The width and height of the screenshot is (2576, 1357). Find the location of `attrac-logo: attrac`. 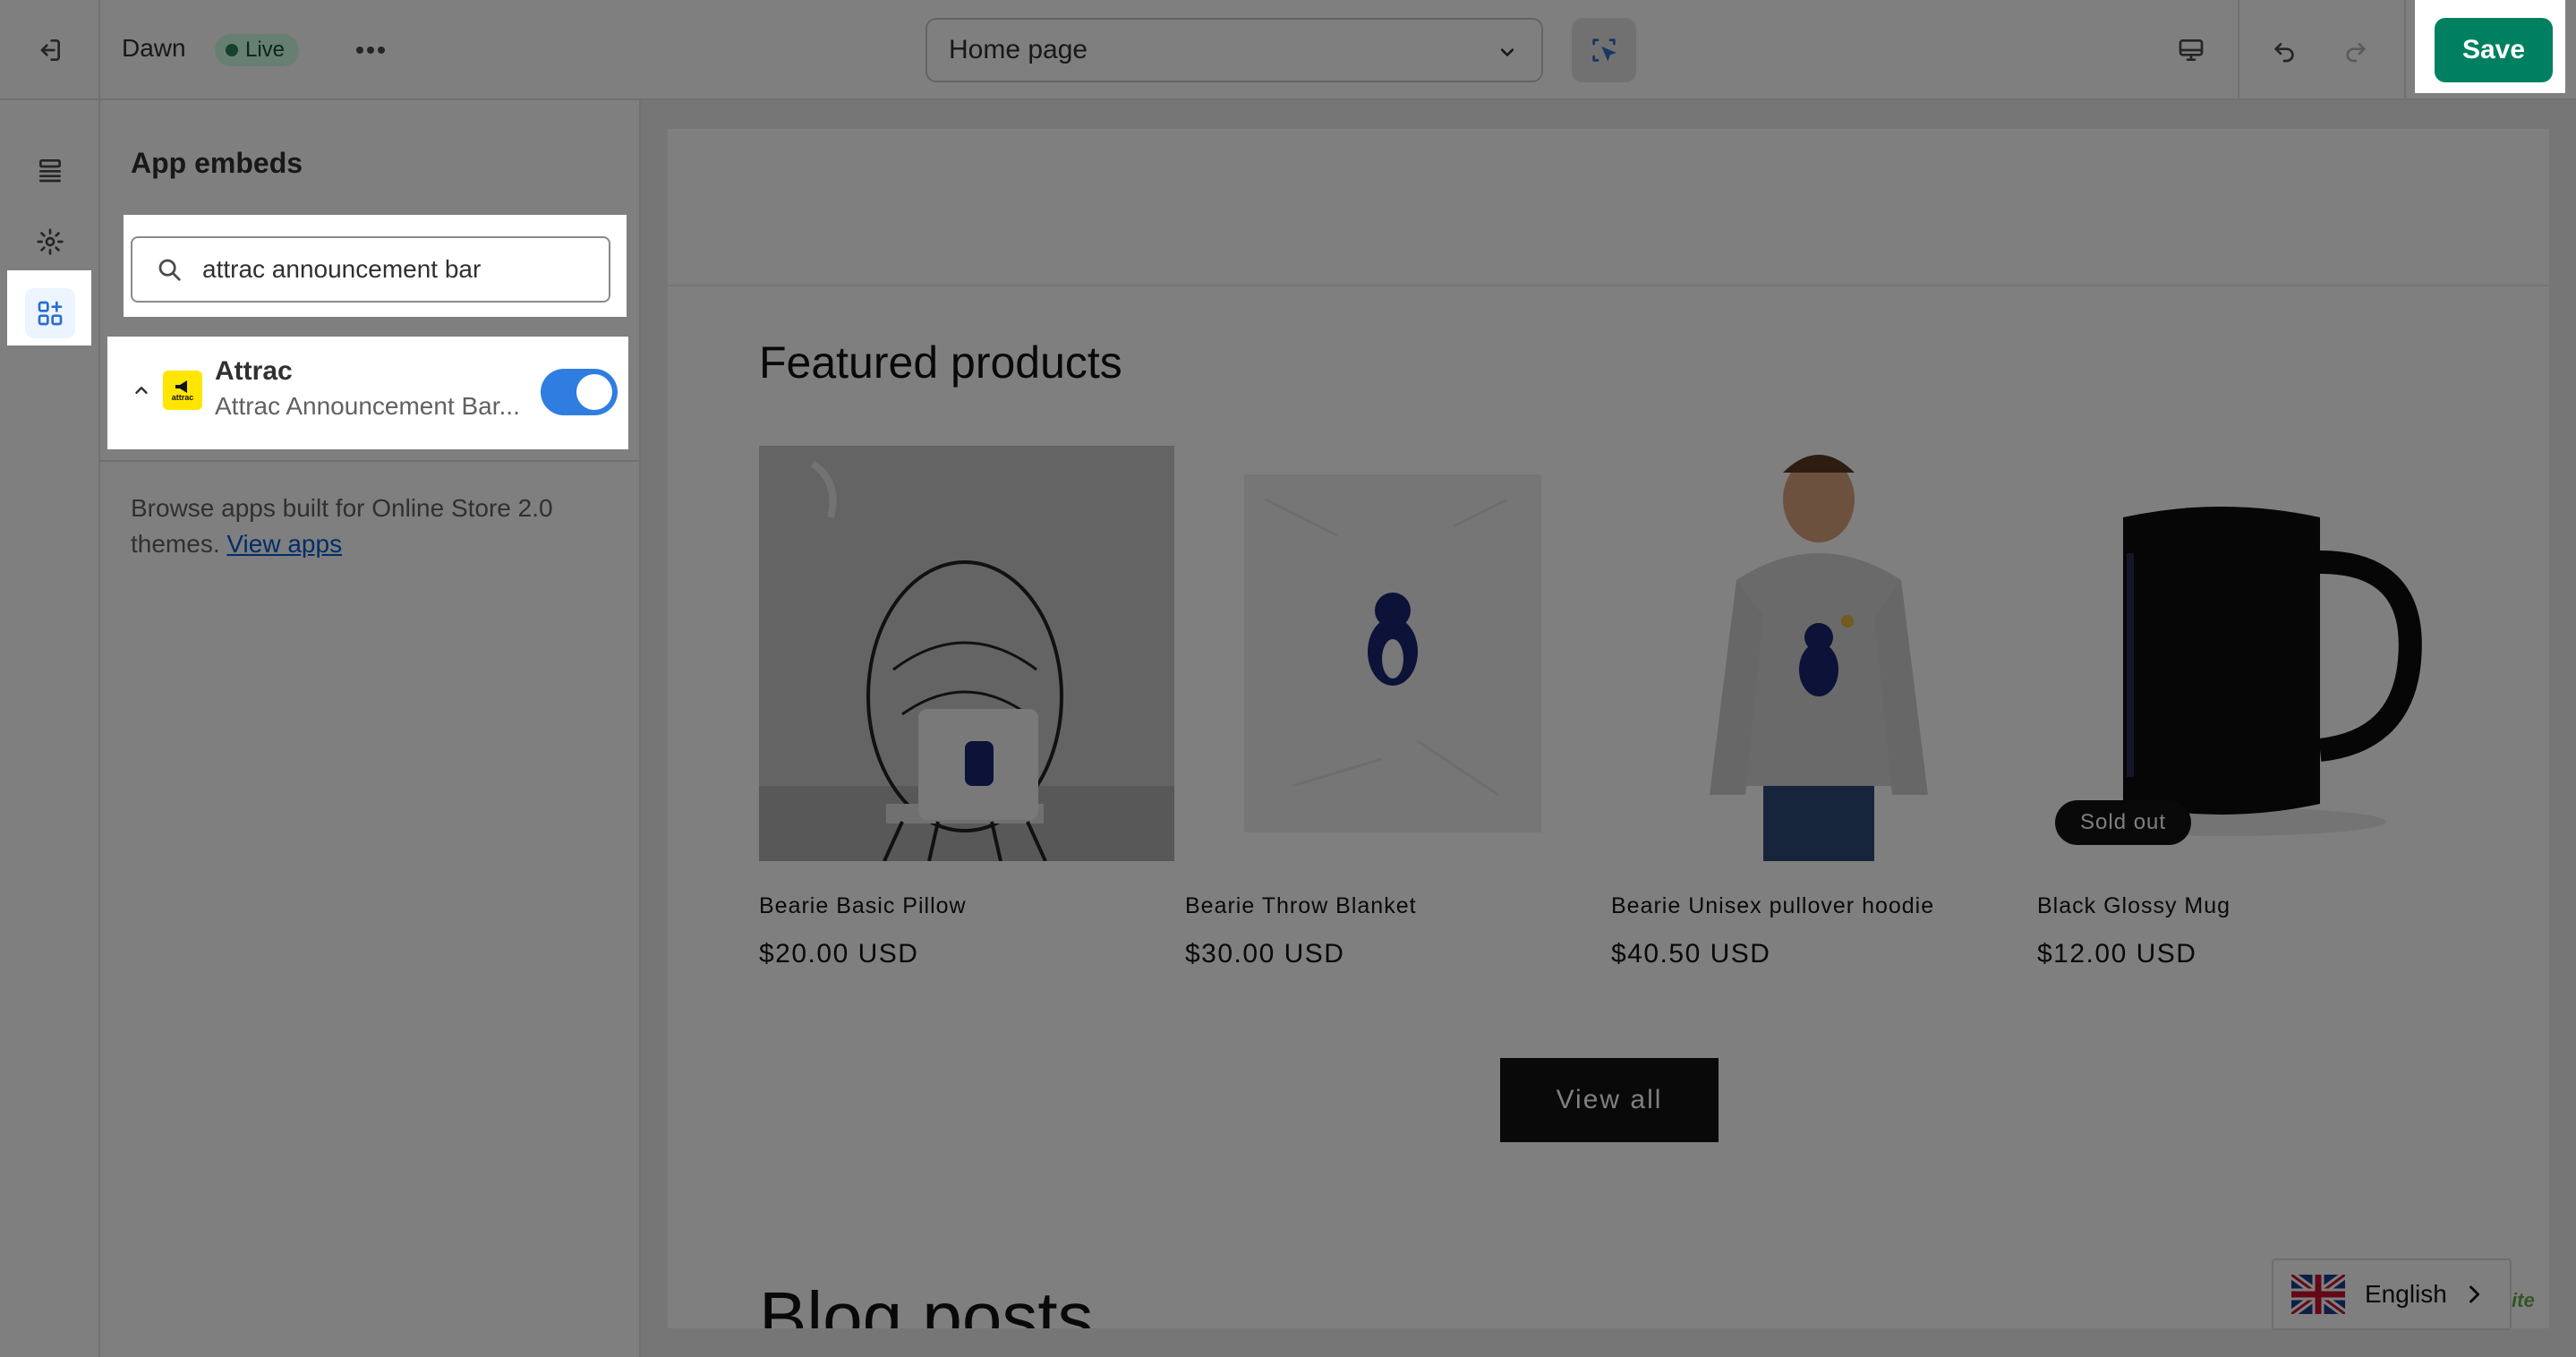

attrac-logo: attrac is located at coordinates (182, 391).